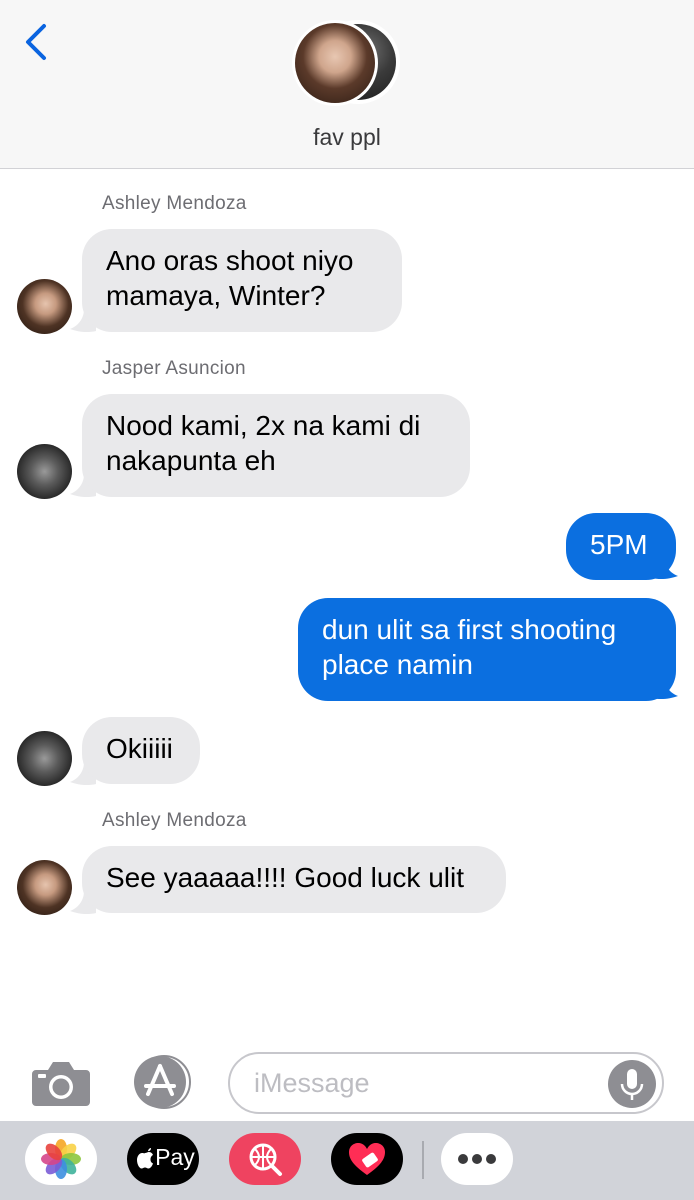  I want to click on sender-name: Jasper Asuncion, so click(174, 368).